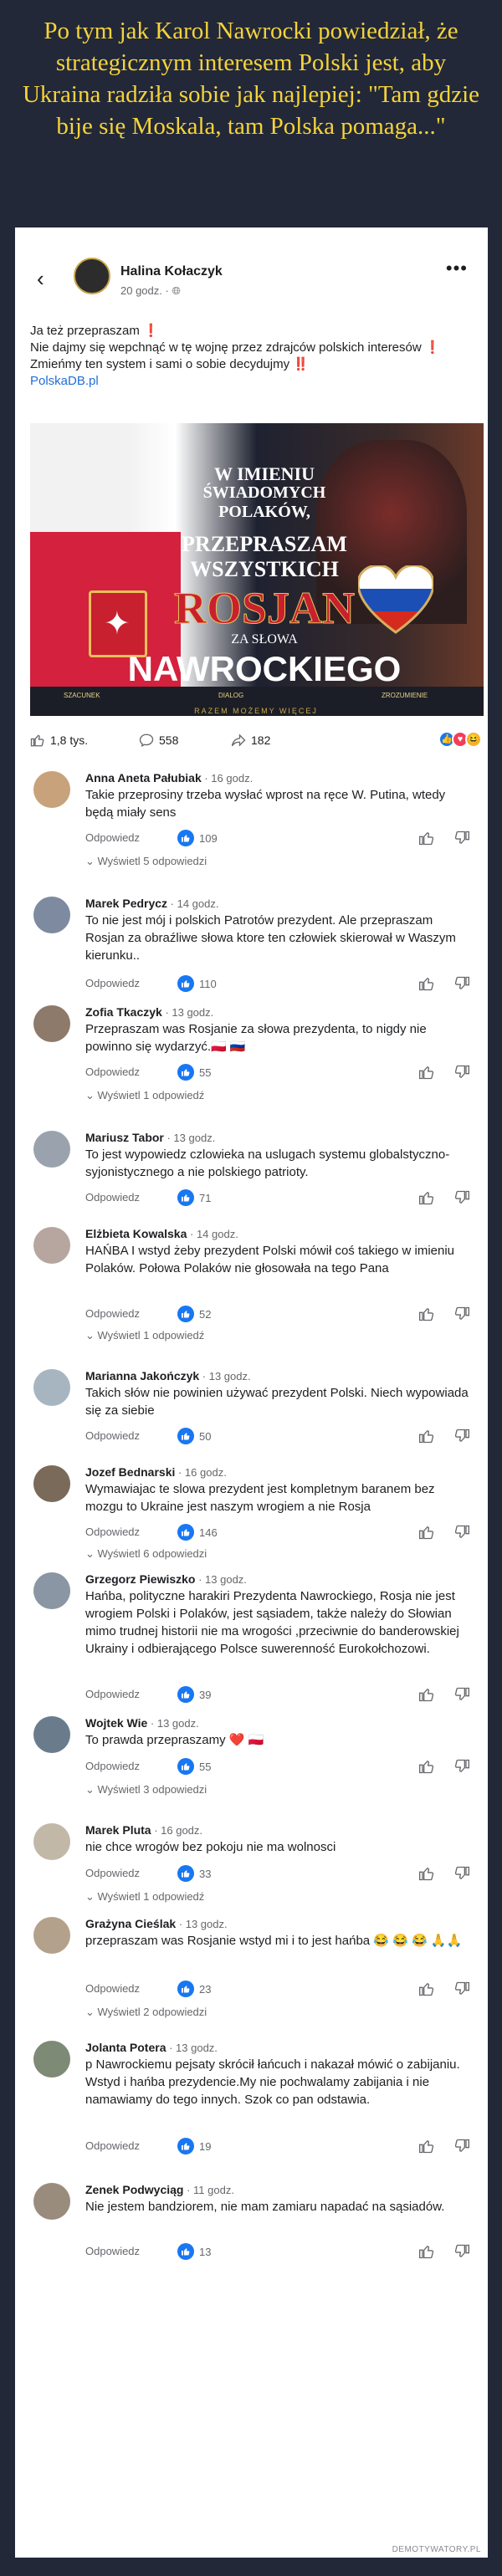 Image resolution: width=502 pixels, height=2576 pixels. What do you see at coordinates (59, 740) in the screenshot?
I see `like-action: 1,8 tys.` at bounding box center [59, 740].